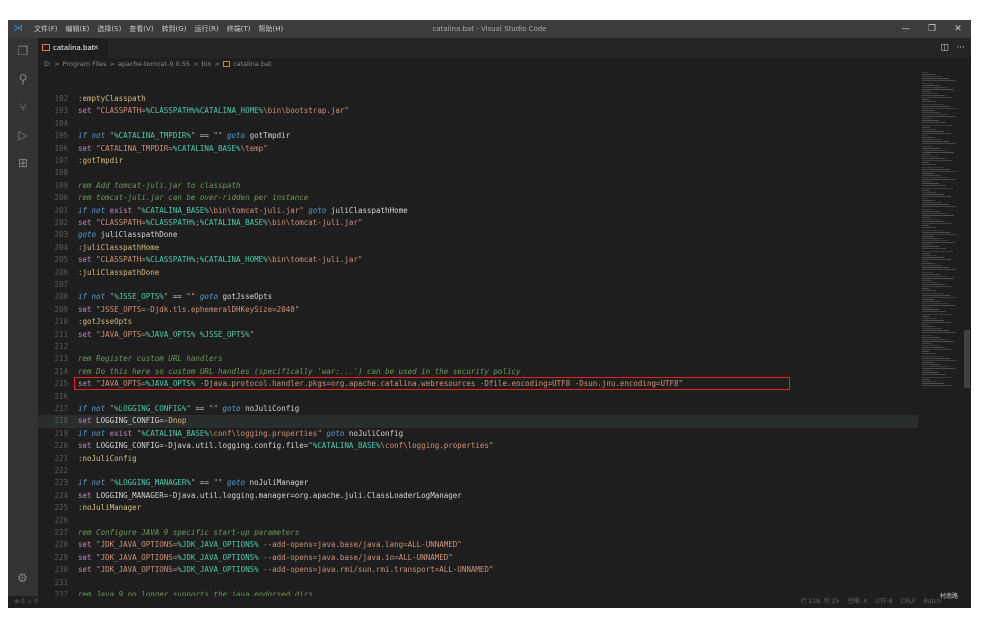 The width and height of the screenshot is (984, 618). I want to click on code-line: 194, so click(478, 124).